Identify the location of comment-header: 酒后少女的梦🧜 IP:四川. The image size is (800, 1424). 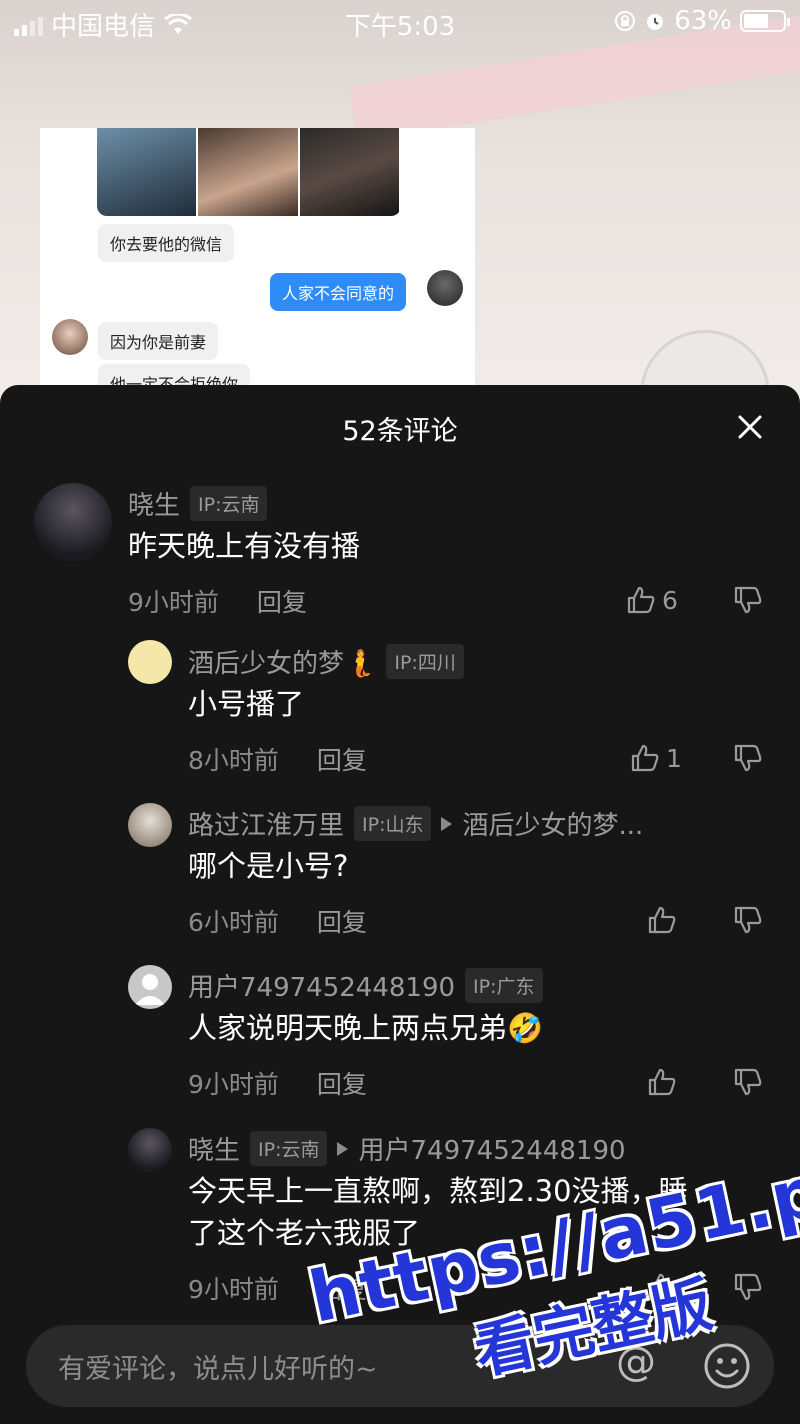
(326, 661).